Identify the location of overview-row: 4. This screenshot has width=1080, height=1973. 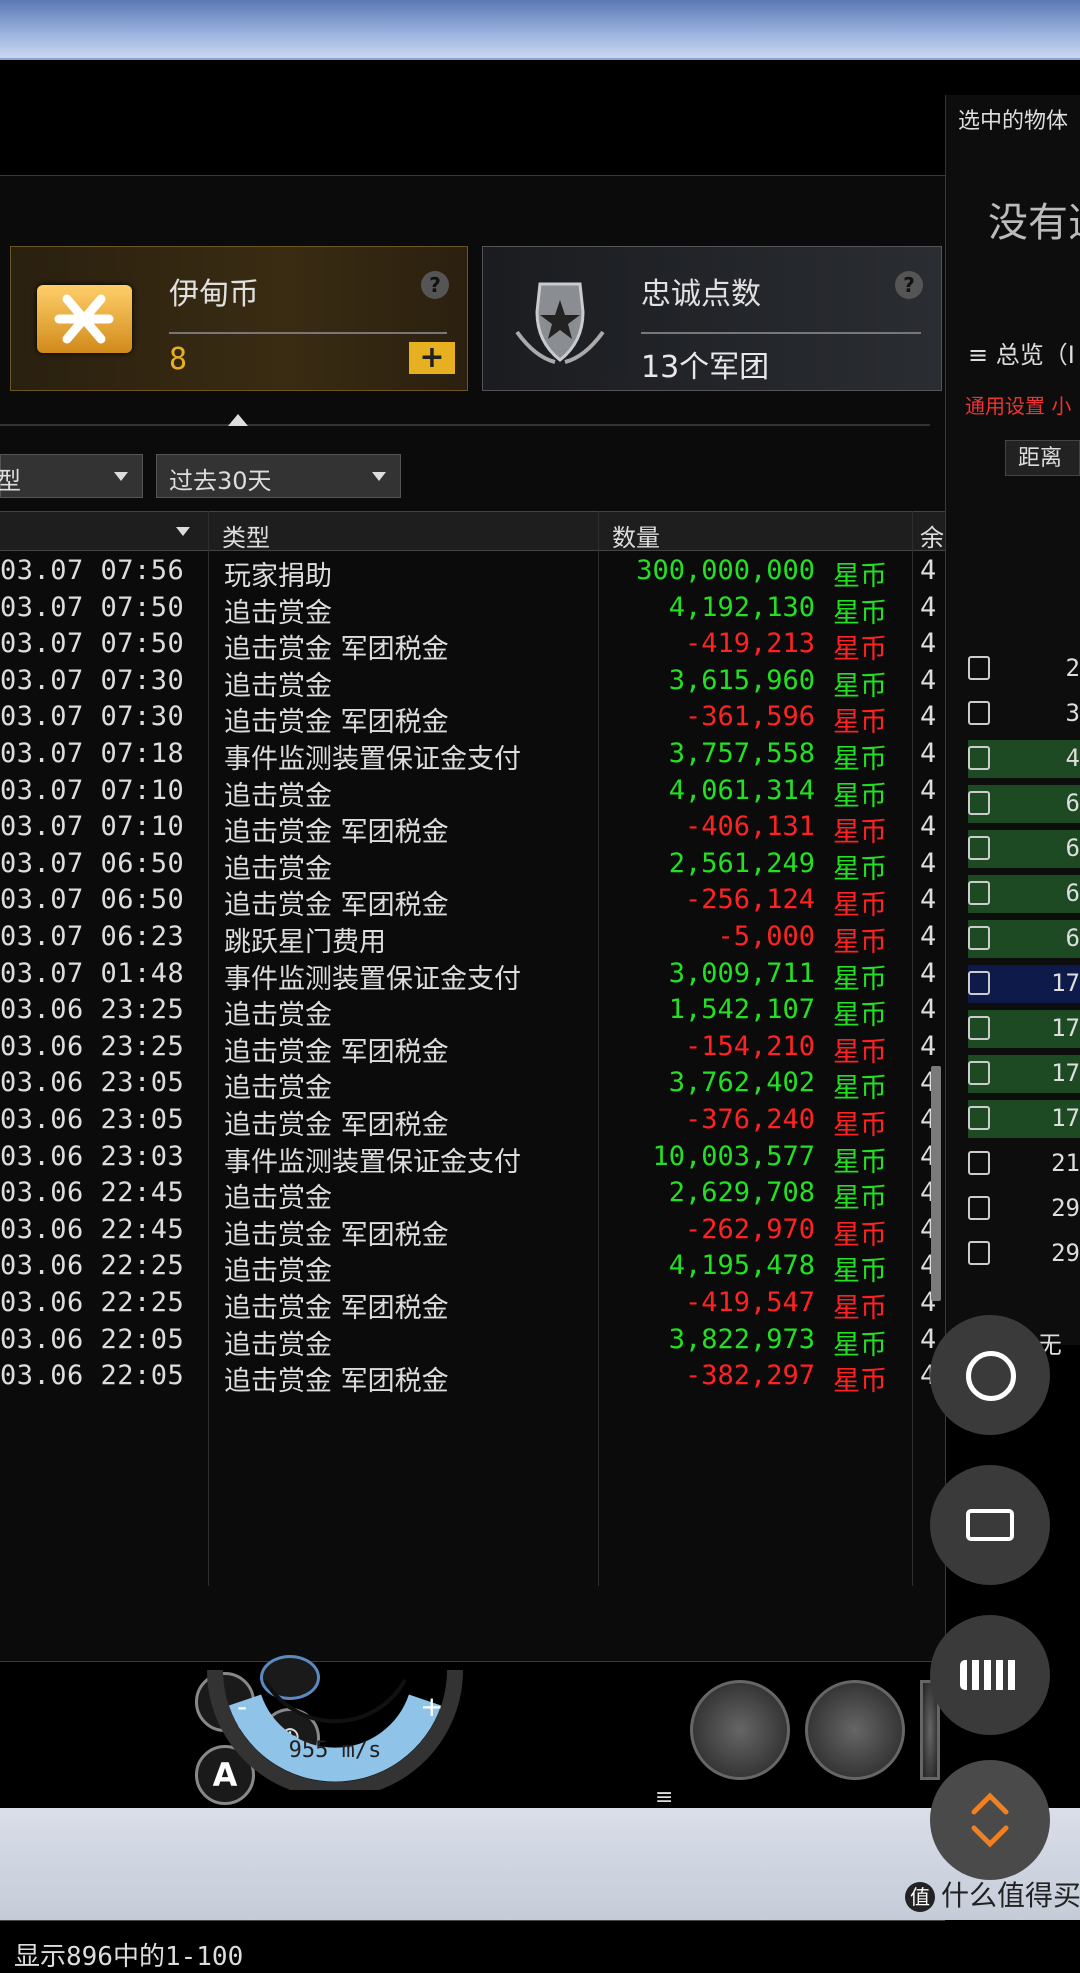
(1024, 759).